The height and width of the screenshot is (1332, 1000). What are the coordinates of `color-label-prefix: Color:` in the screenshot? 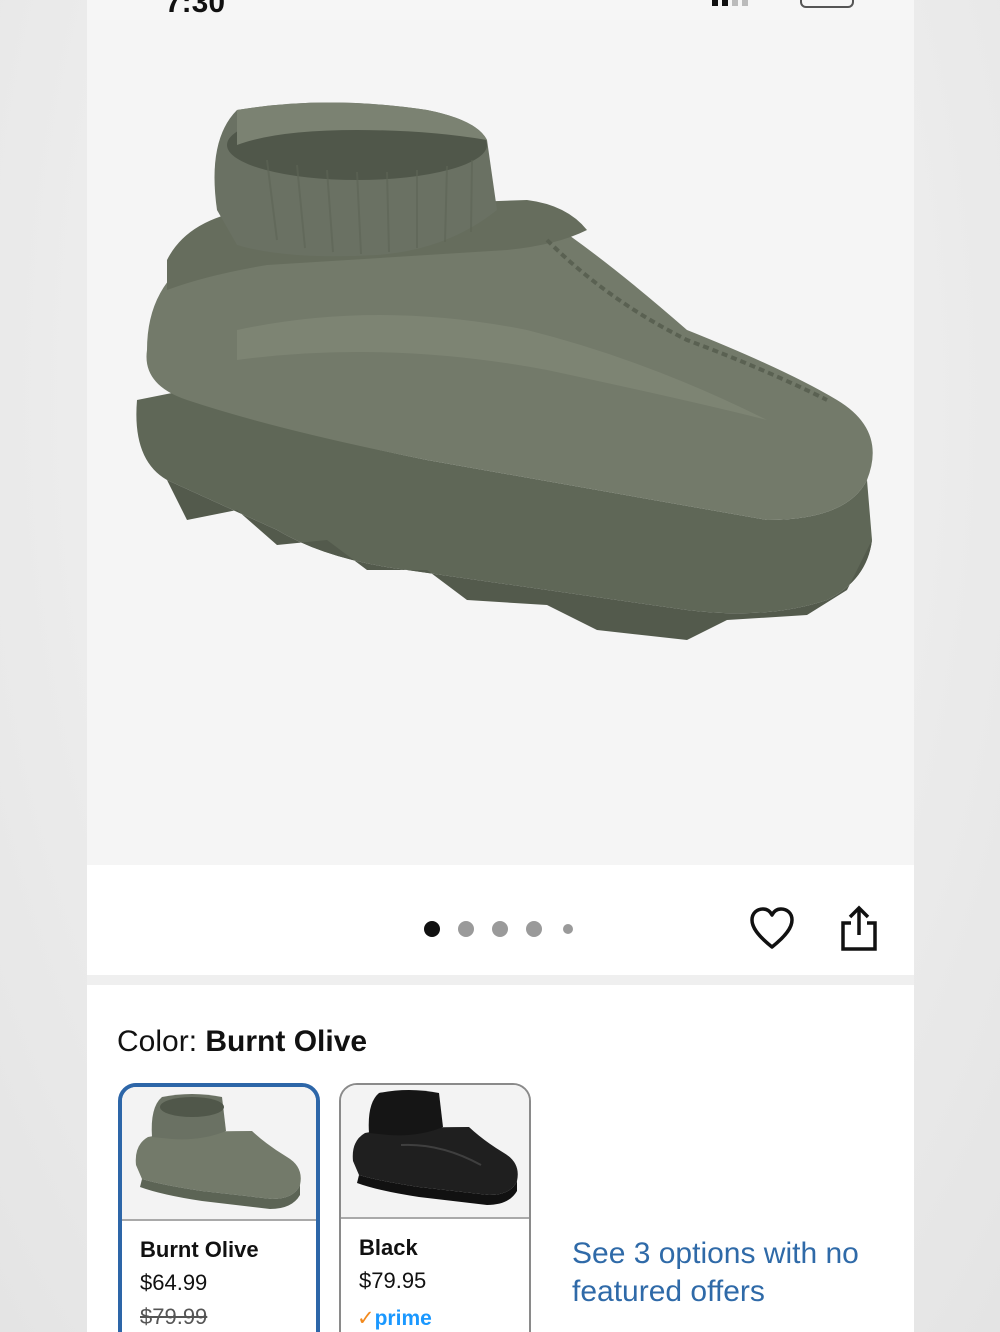 It's located at (157, 1041).